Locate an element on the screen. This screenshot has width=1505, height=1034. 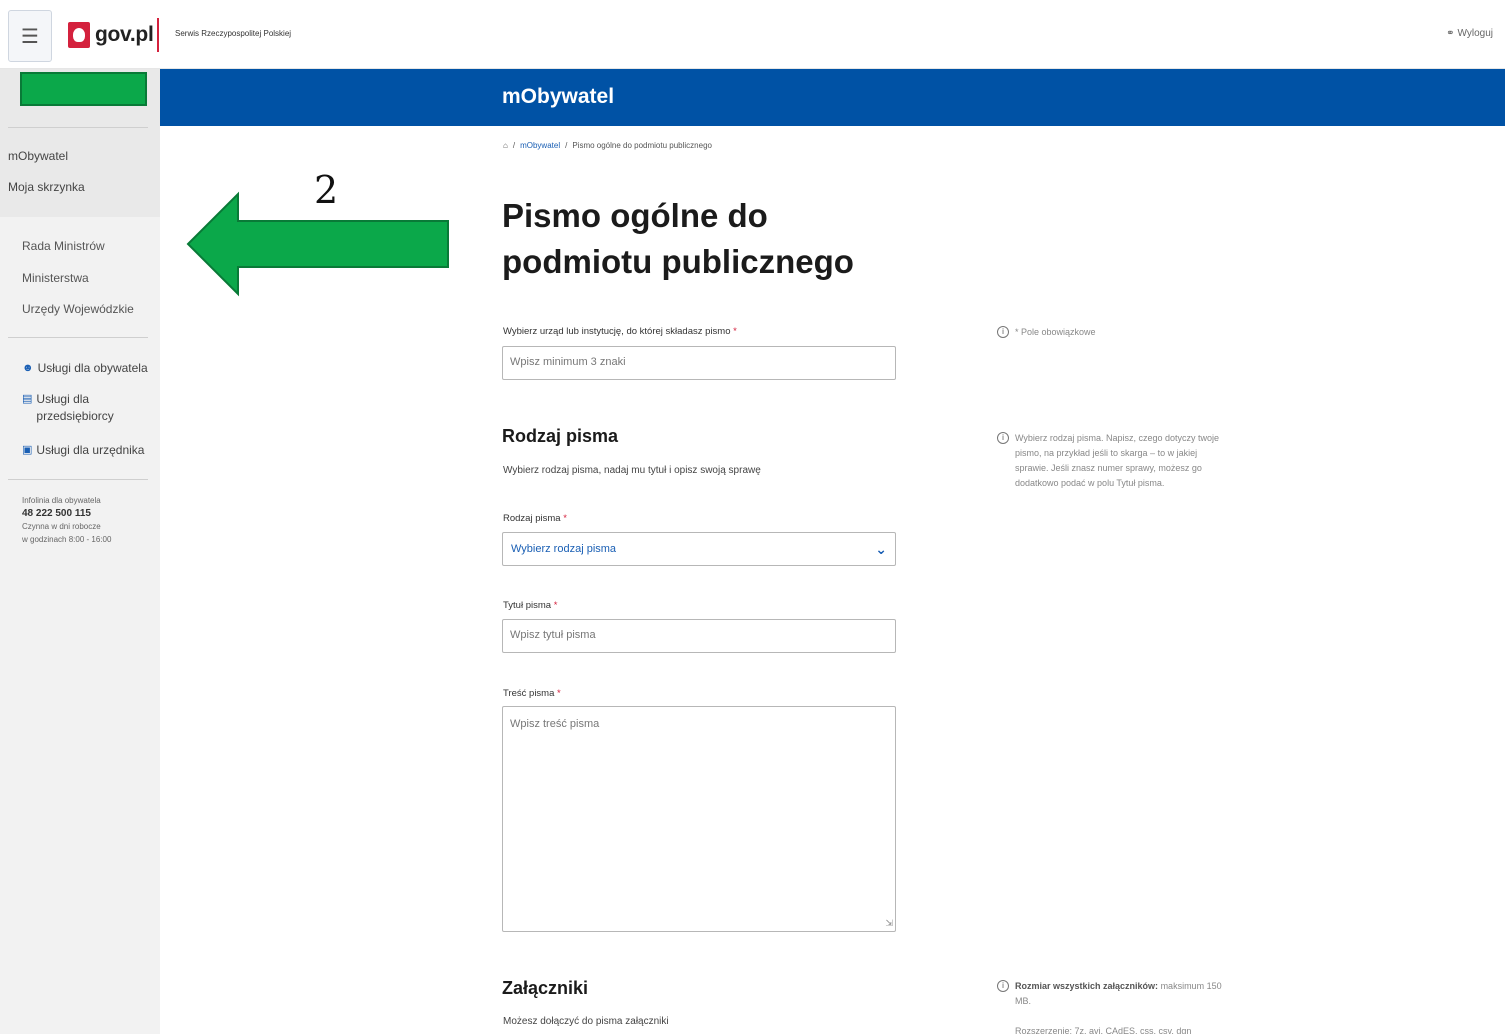
breadcrumb-current: Pismo ogólne do podmiotu publicznego is located at coordinates (642, 145).